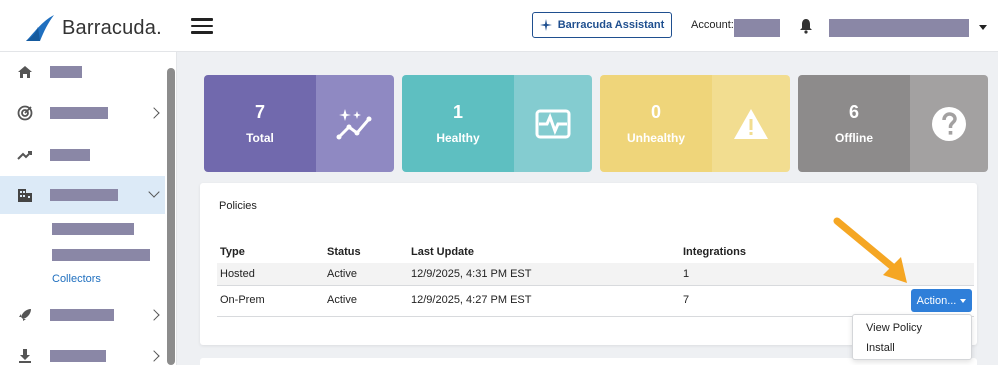  I want to click on menu-item-view-policy: View Policy, so click(894, 328).